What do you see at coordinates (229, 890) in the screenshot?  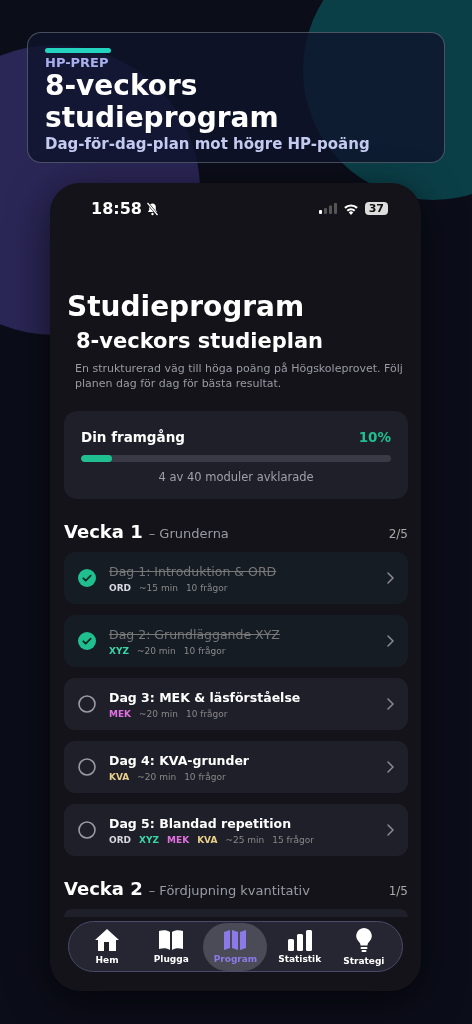 I see `week-subtitle: – Fördjupning kvantitativ` at bounding box center [229, 890].